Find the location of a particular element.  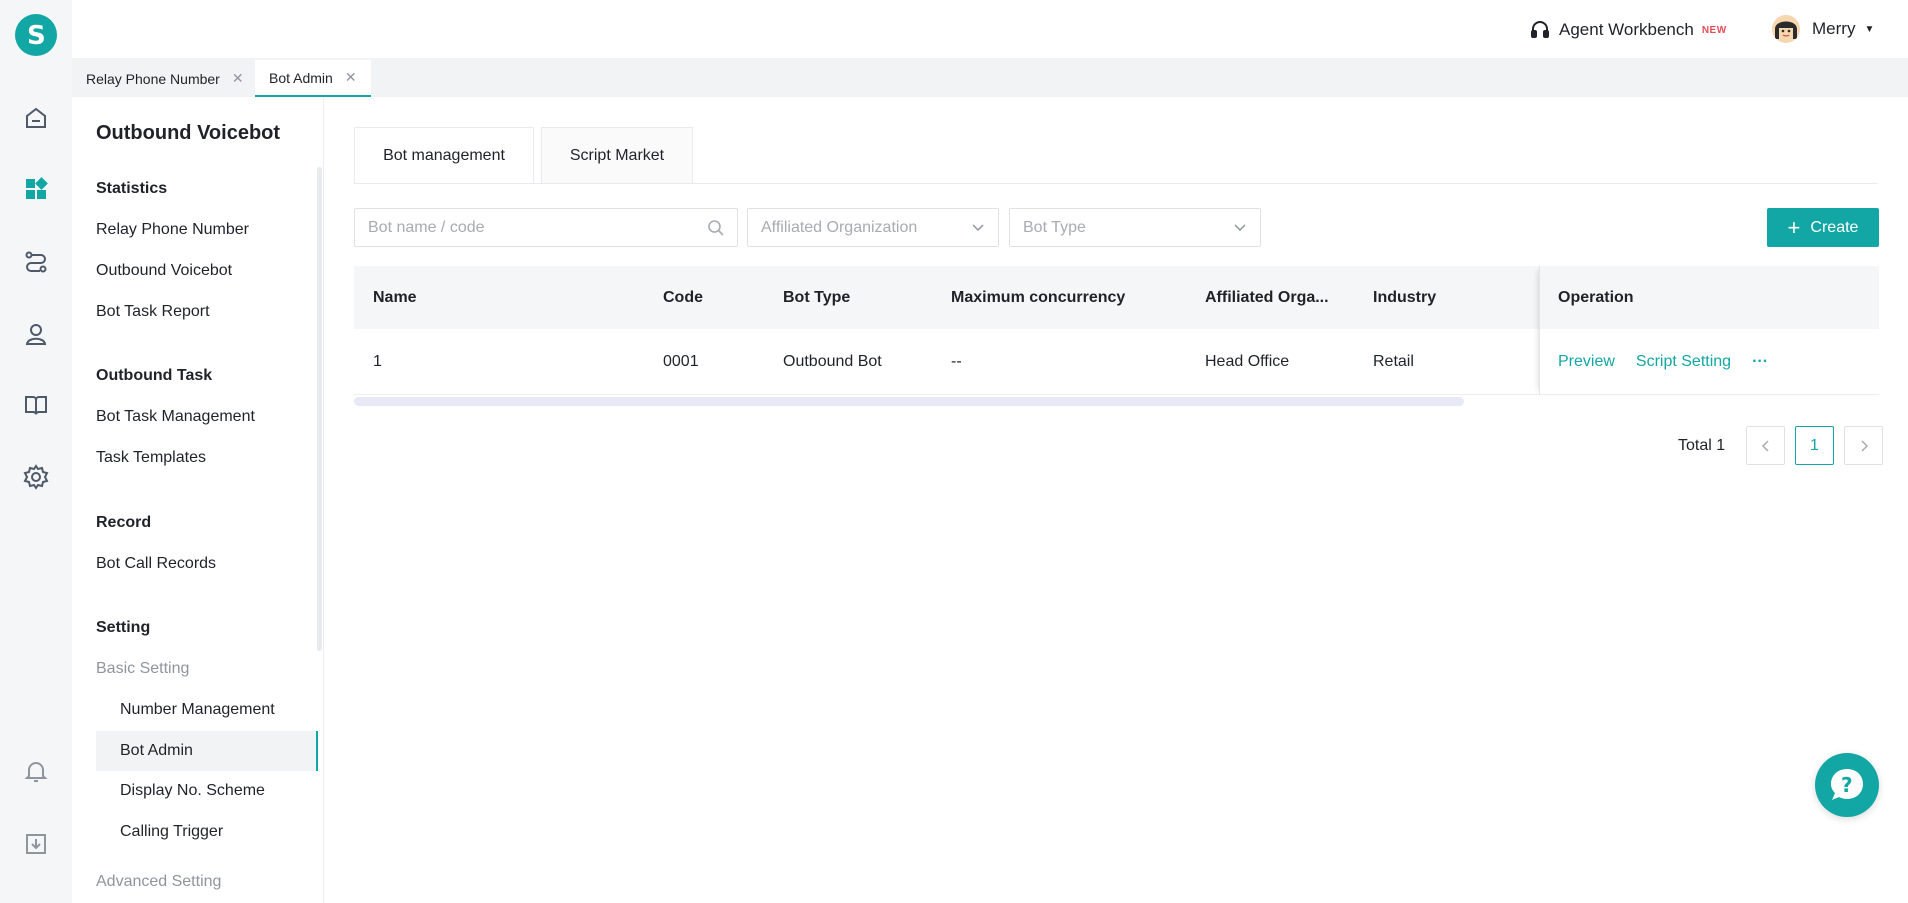

sidebar-group-outbound-task: Outbound Task is located at coordinates (154, 375).